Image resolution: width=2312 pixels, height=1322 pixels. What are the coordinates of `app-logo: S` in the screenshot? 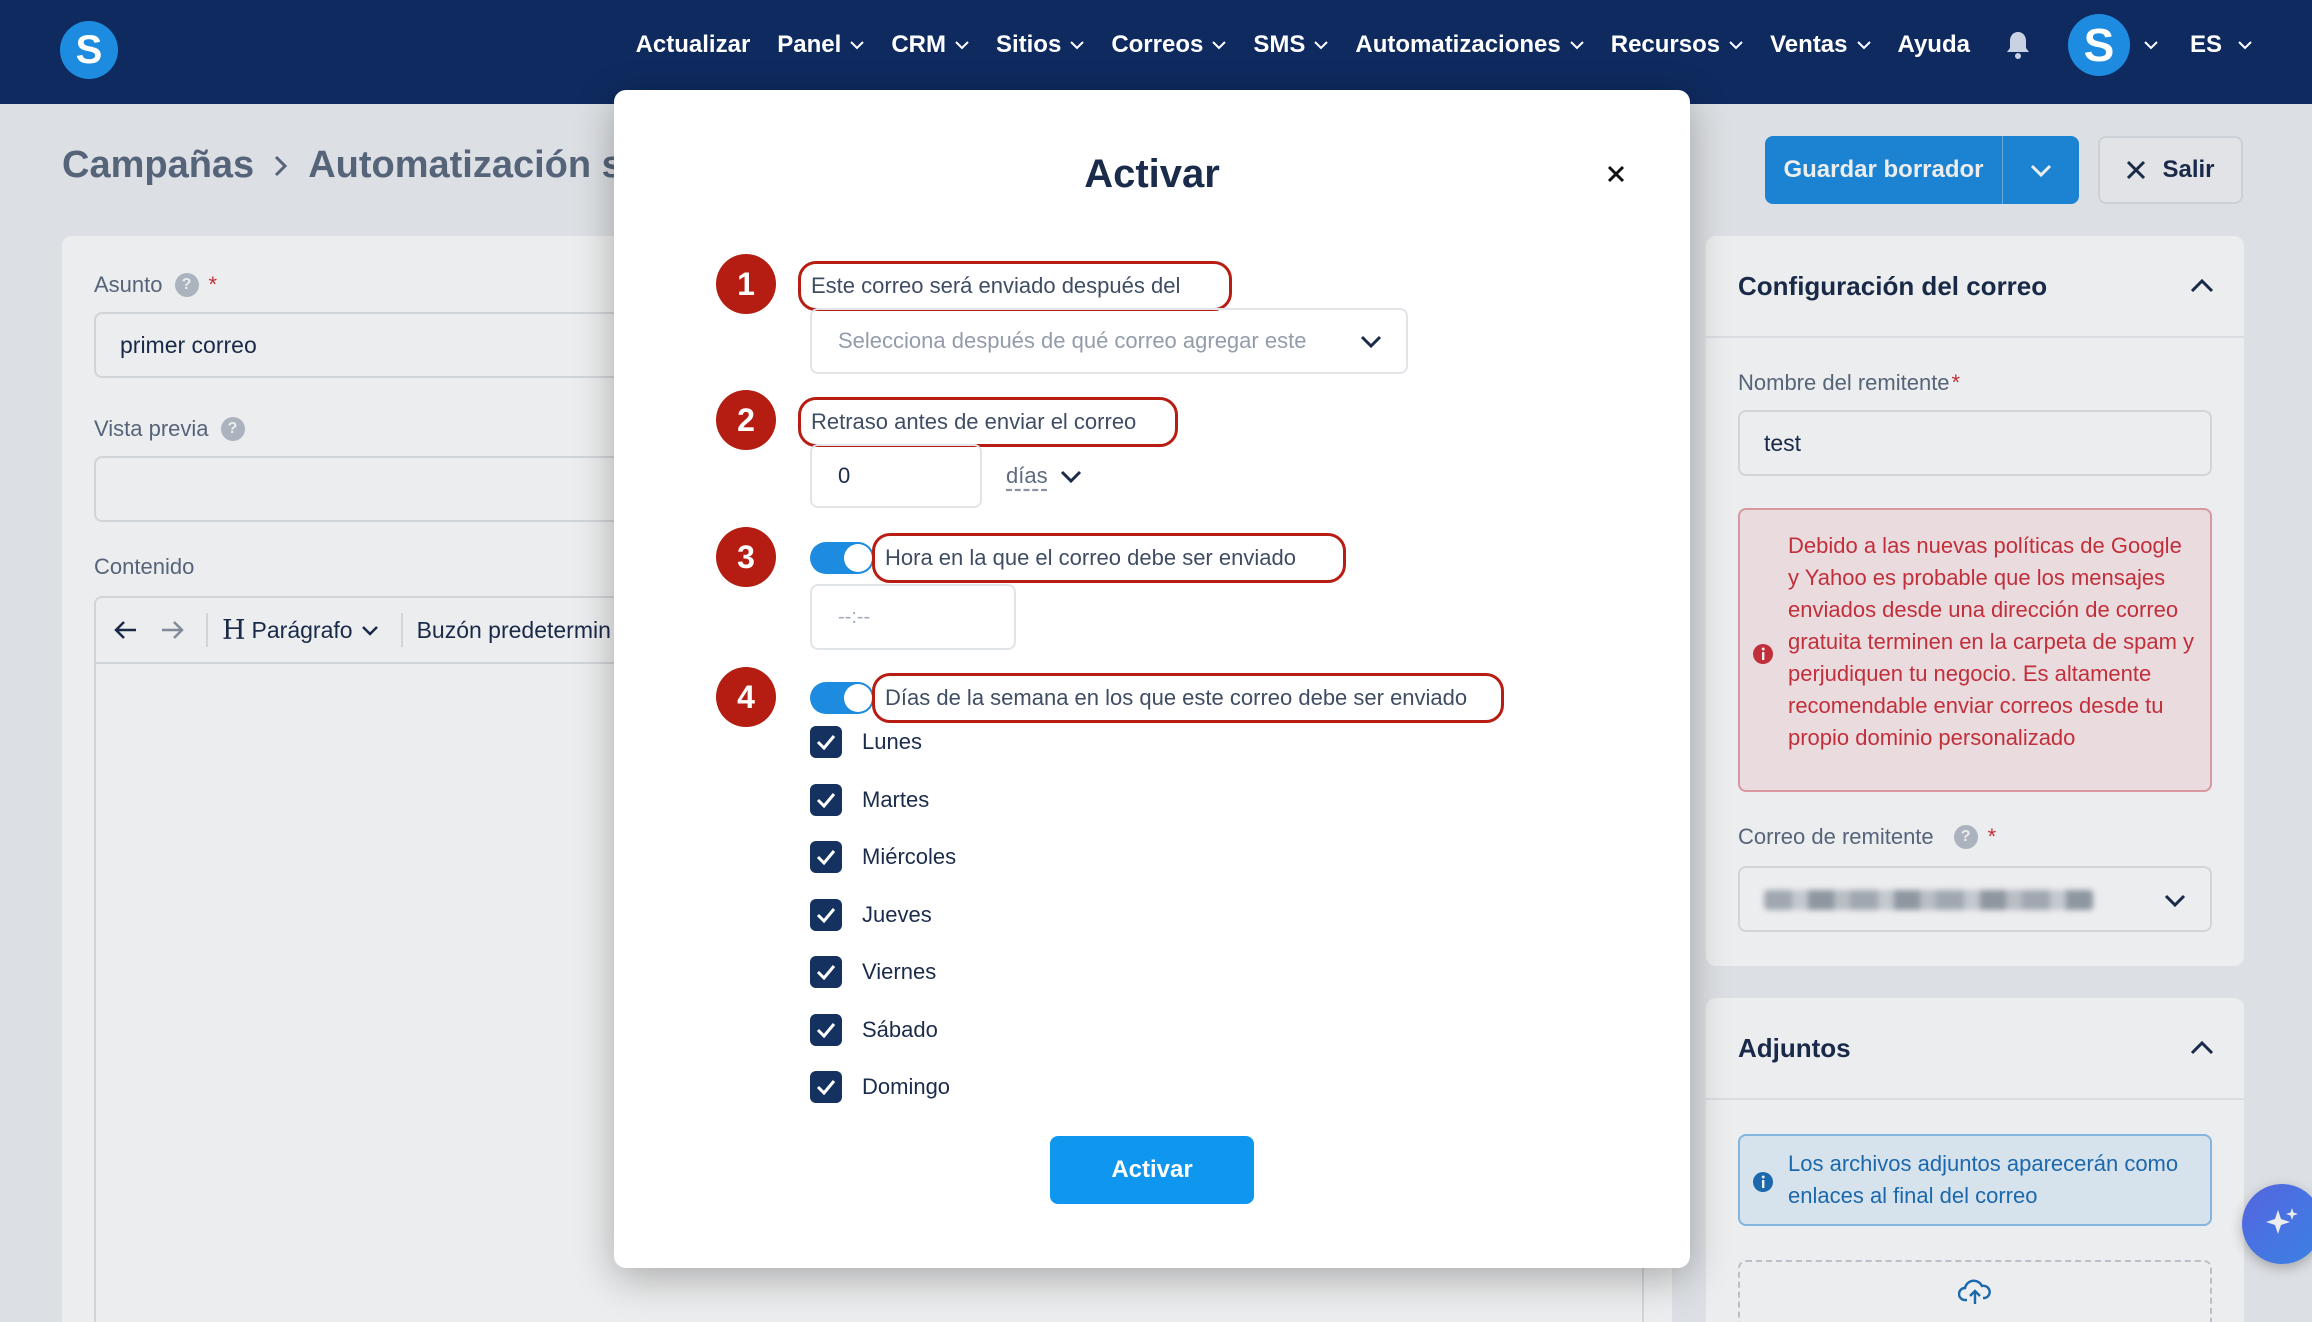 It's located at (89, 50).